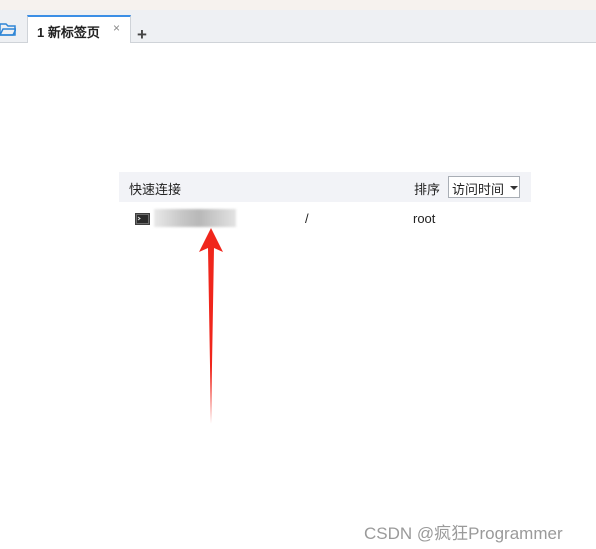  I want to click on chevron-down-icon, so click(514, 188).